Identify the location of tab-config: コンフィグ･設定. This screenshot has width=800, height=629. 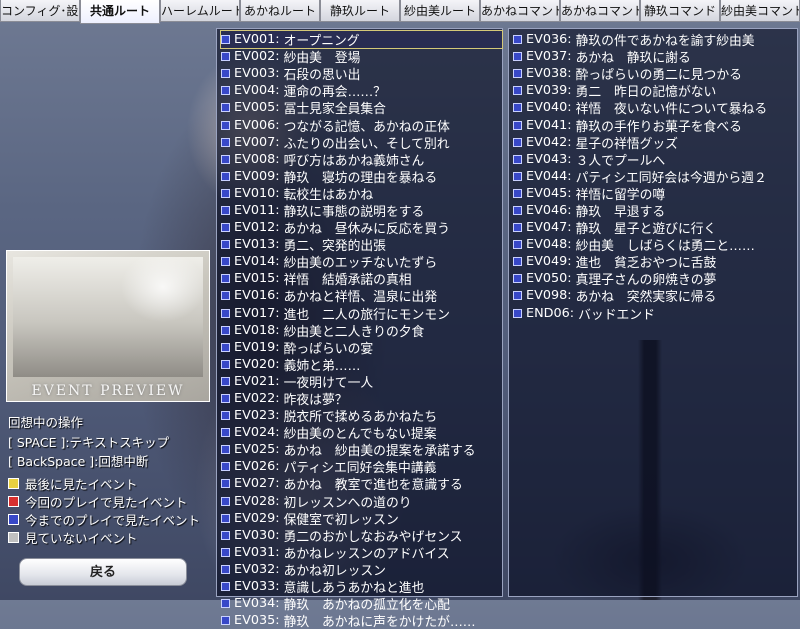
(40, 11).